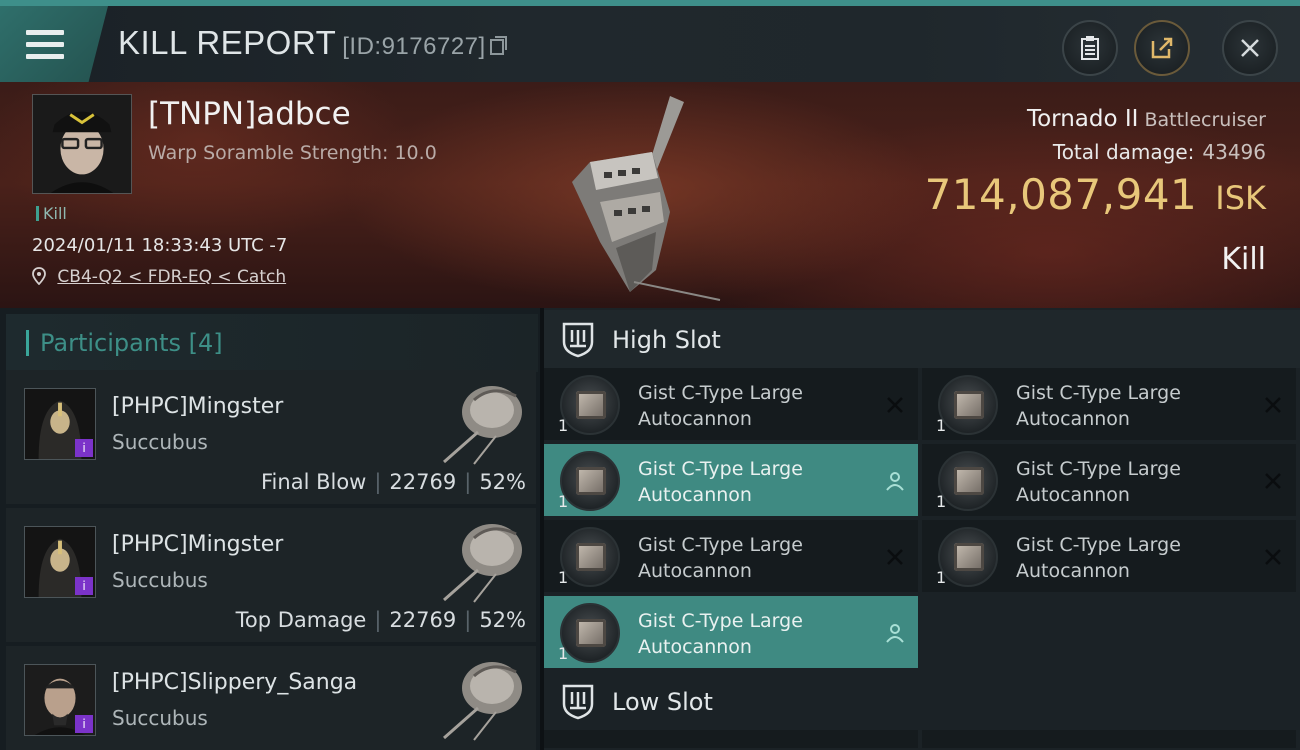  What do you see at coordinates (249, 114) in the screenshot?
I see `victim-name: [TNPN]adbce` at bounding box center [249, 114].